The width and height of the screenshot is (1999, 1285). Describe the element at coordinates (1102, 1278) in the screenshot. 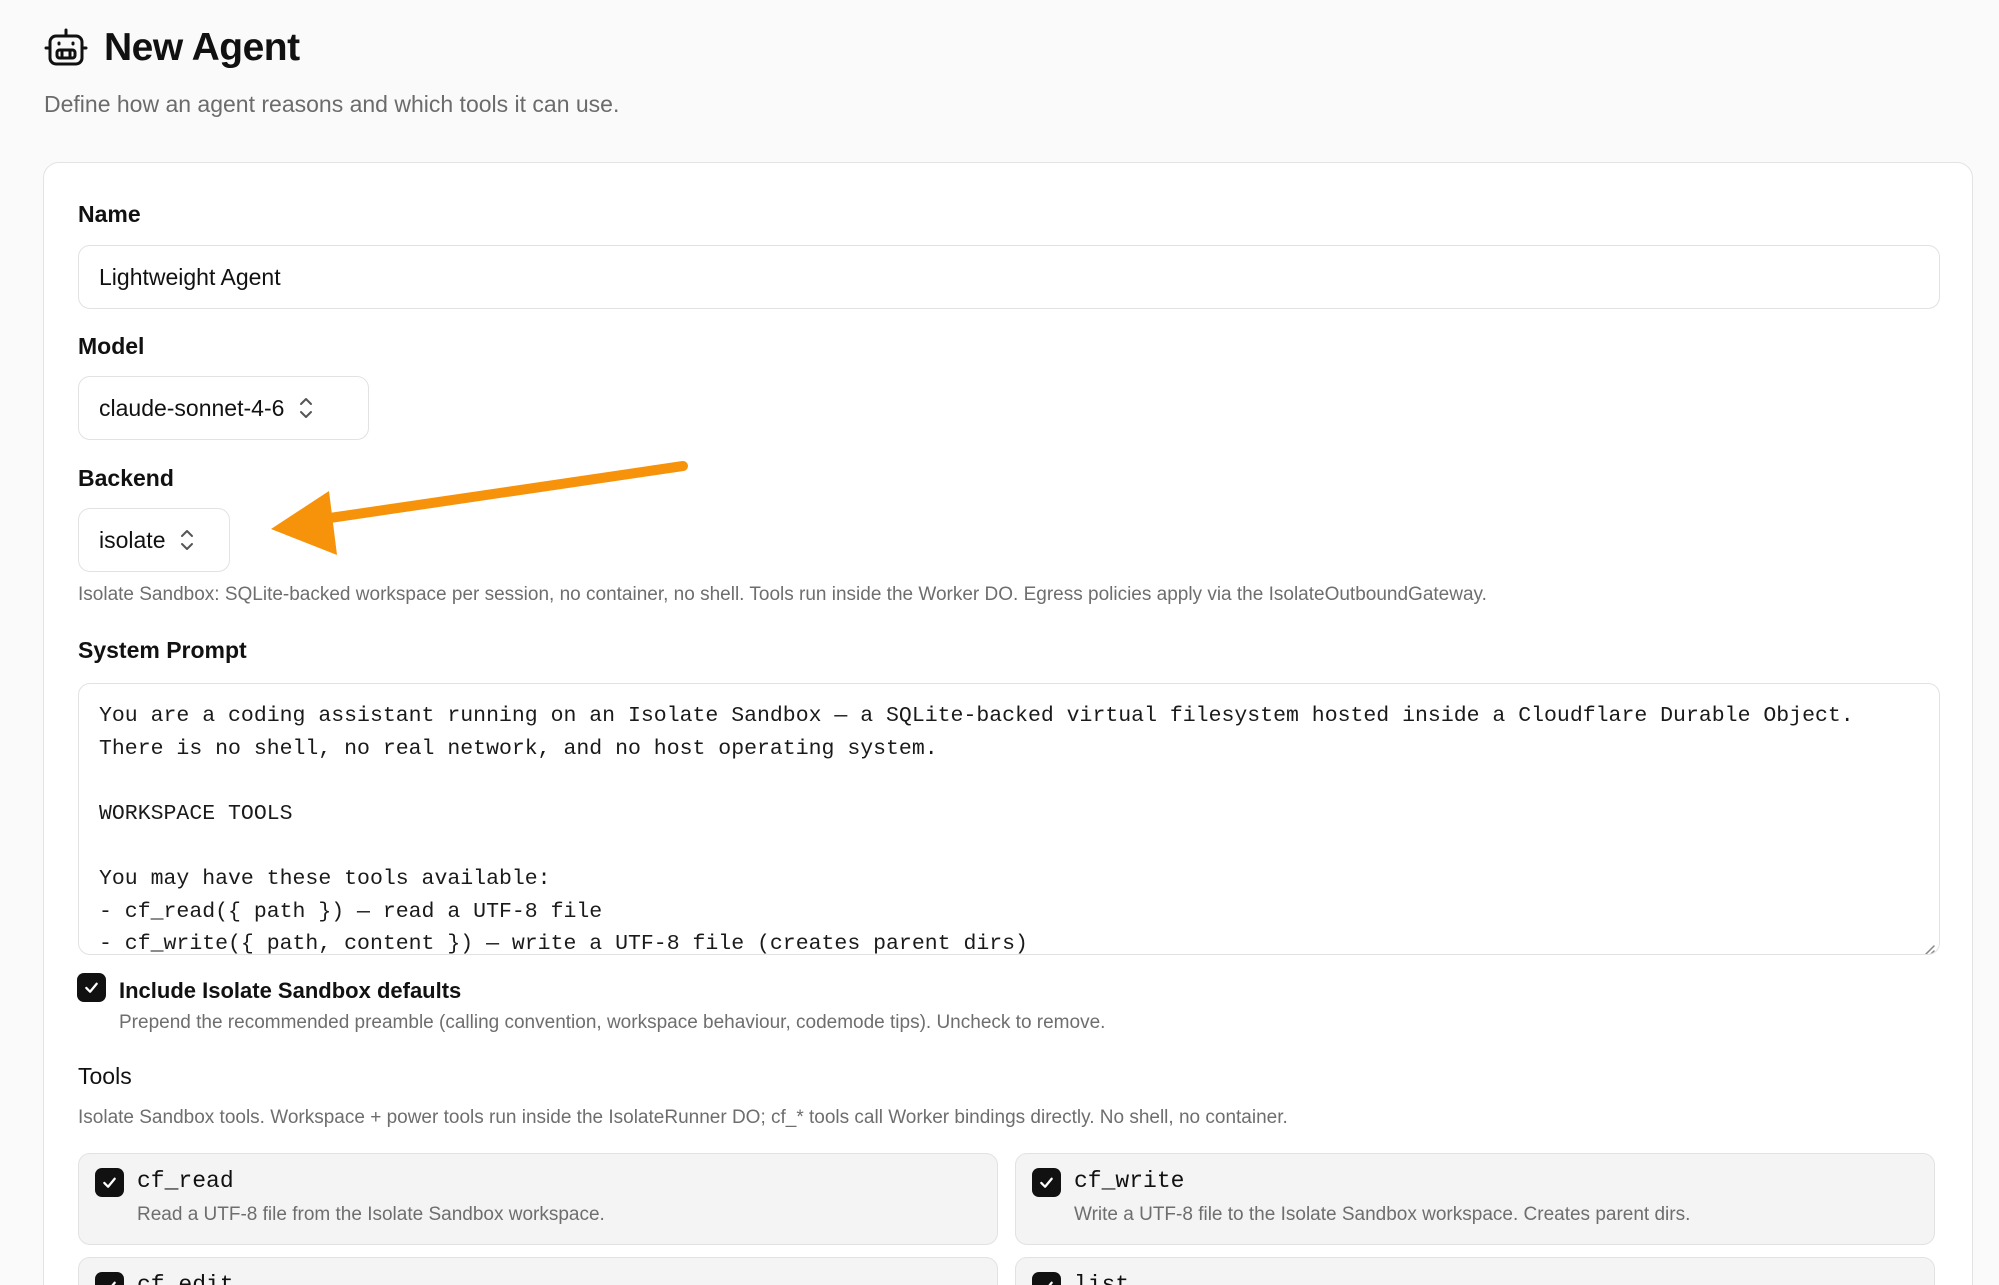

I see `tool-name: list` at that location.